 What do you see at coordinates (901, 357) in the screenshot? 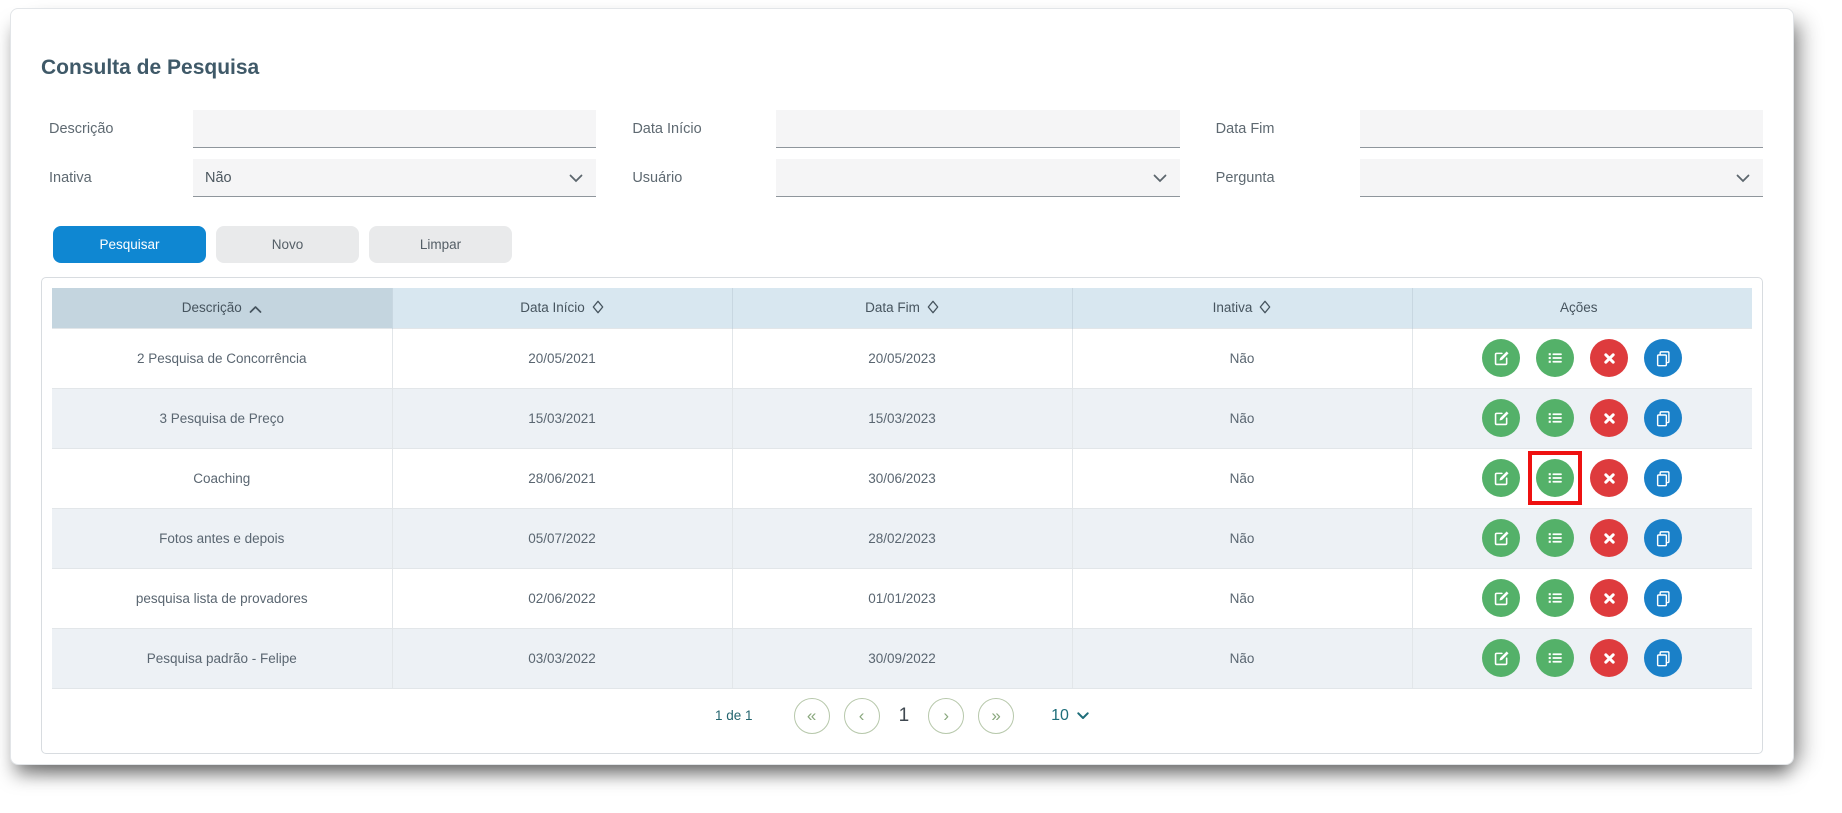
I see `cell-data-fim: 20/05/2023` at bounding box center [901, 357].